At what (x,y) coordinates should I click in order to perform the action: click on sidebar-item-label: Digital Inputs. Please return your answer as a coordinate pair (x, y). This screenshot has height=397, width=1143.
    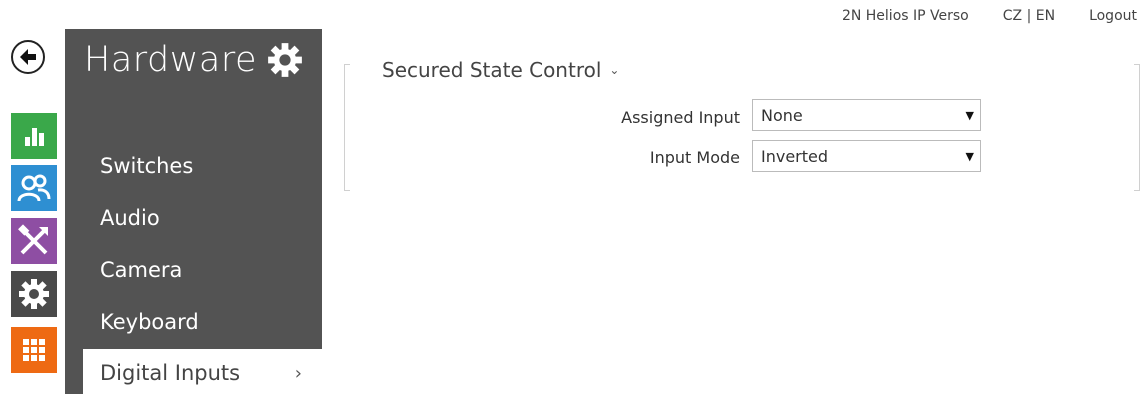
    Looking at the image, I should click on (170, 373).